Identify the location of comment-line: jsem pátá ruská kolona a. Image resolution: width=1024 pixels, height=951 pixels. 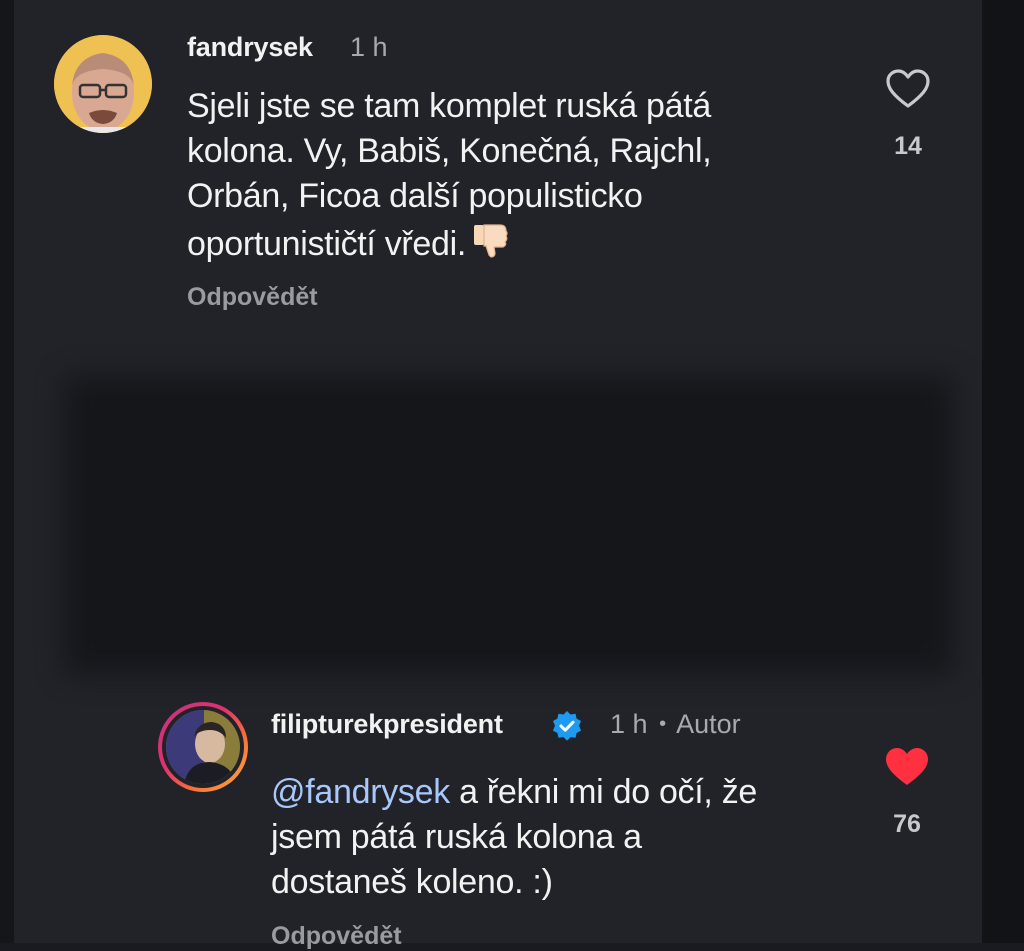
(456, 837).